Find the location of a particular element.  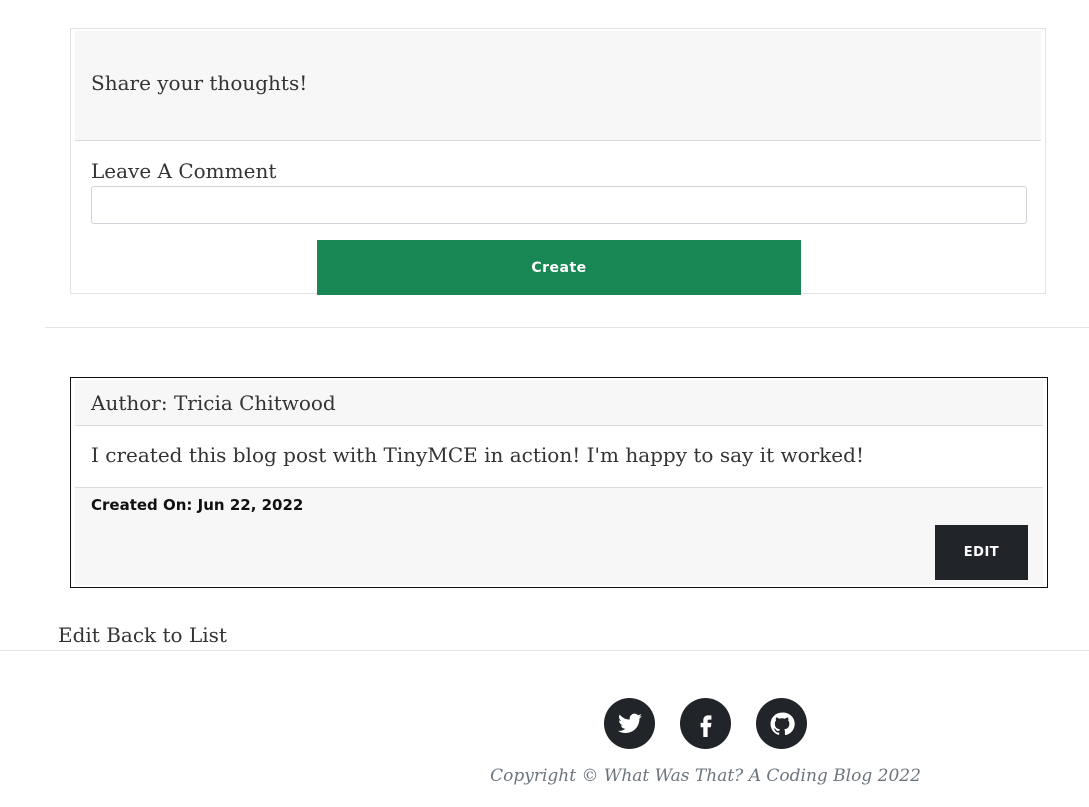

comment-label: Leave A Comment is located at coordinates (184, 171).